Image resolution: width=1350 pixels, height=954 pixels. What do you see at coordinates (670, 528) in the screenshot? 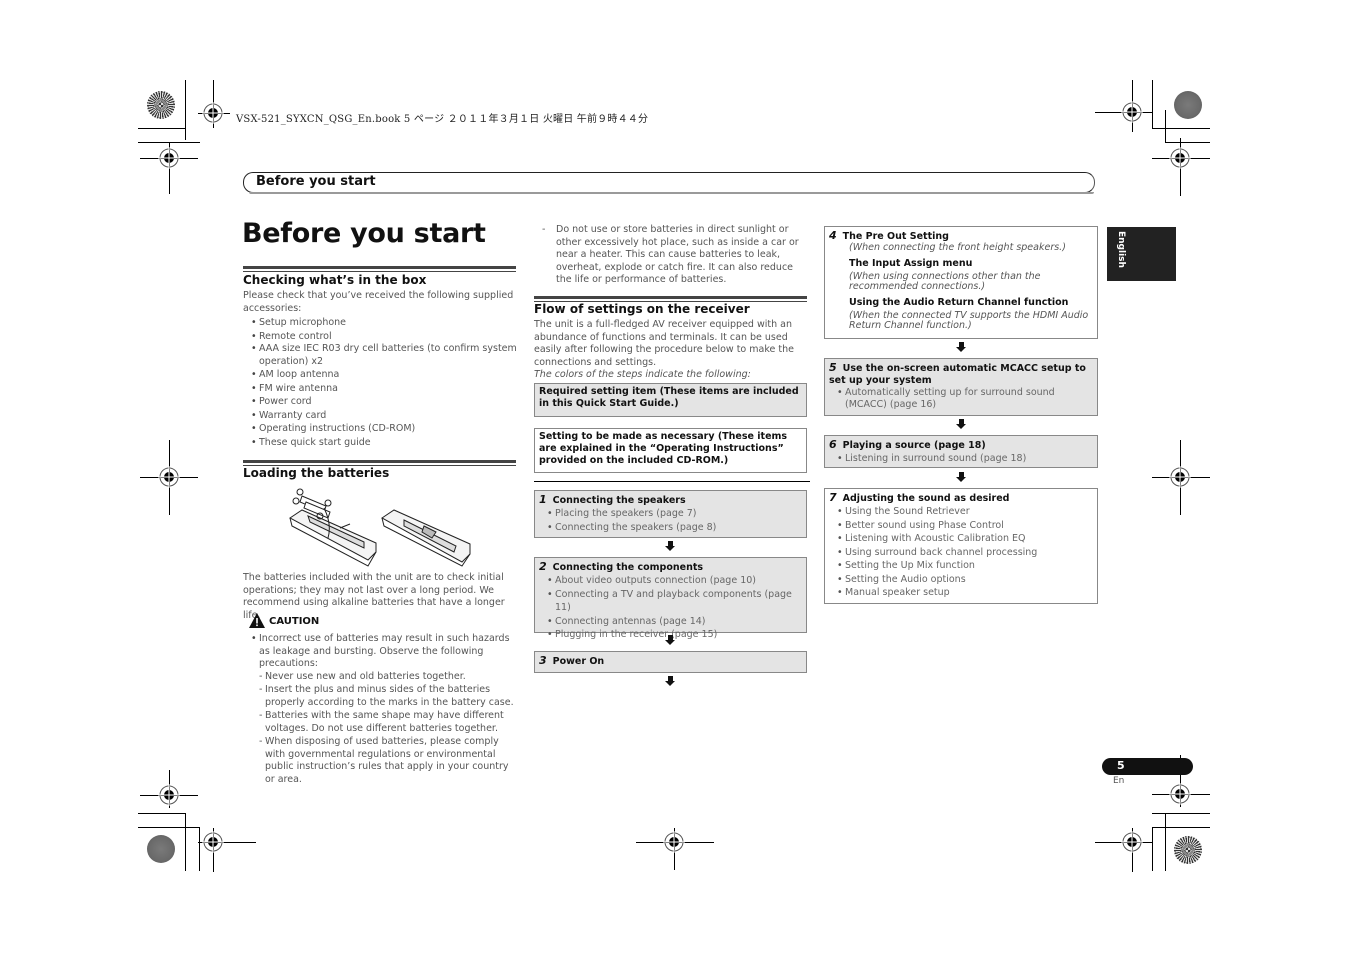
I see `list-item: Connecting the speakers (page 8)` at bounding box center [670, 528].